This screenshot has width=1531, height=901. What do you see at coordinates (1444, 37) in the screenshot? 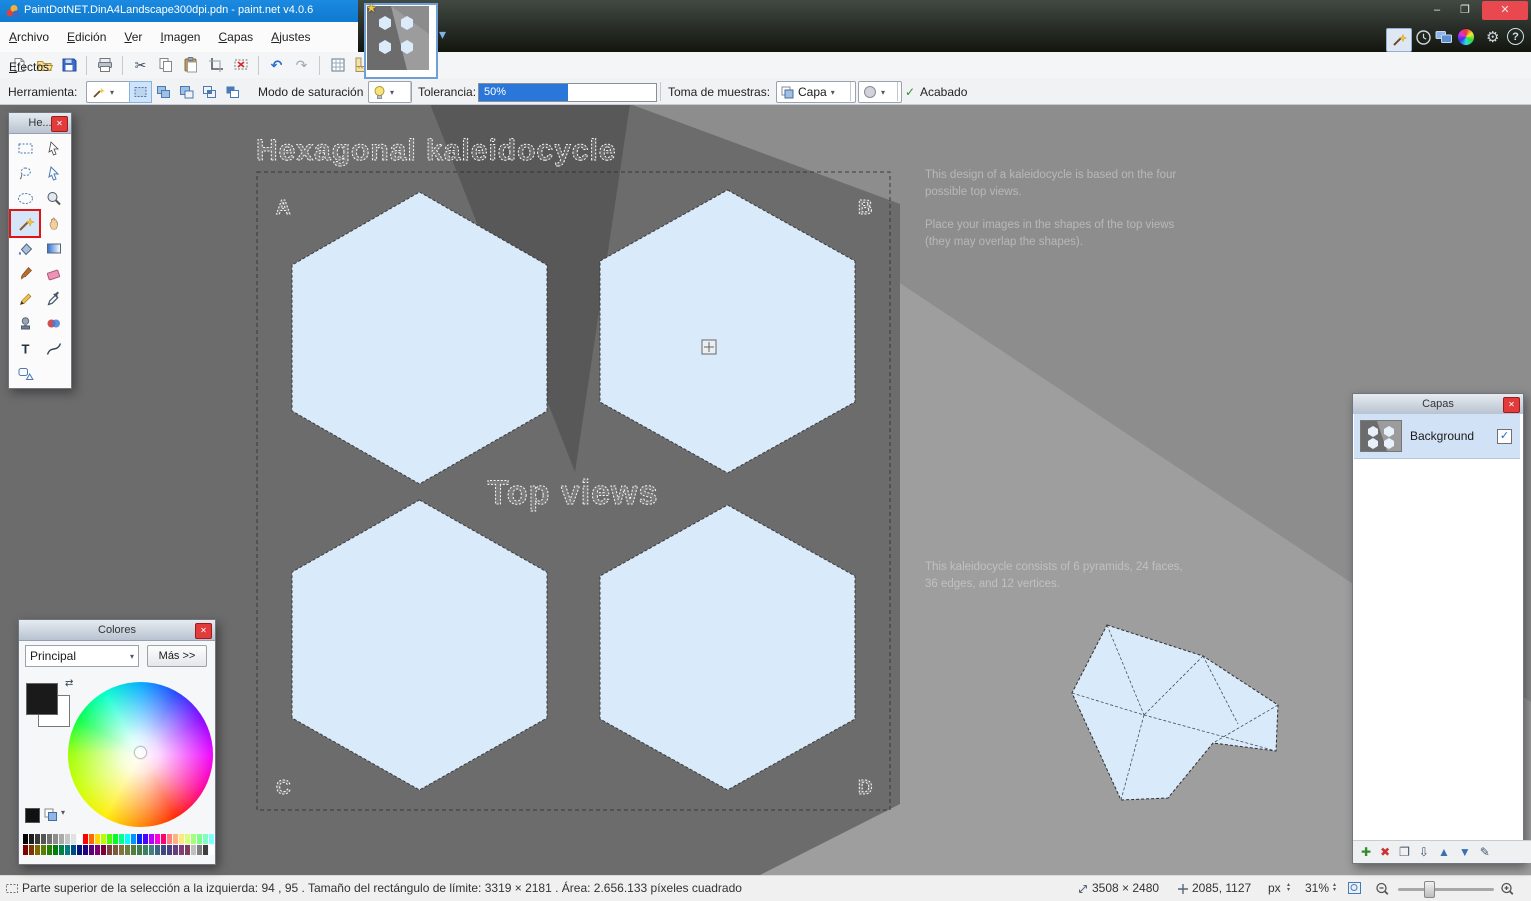
I see `windows-button` at bounding box center [1444, 37].